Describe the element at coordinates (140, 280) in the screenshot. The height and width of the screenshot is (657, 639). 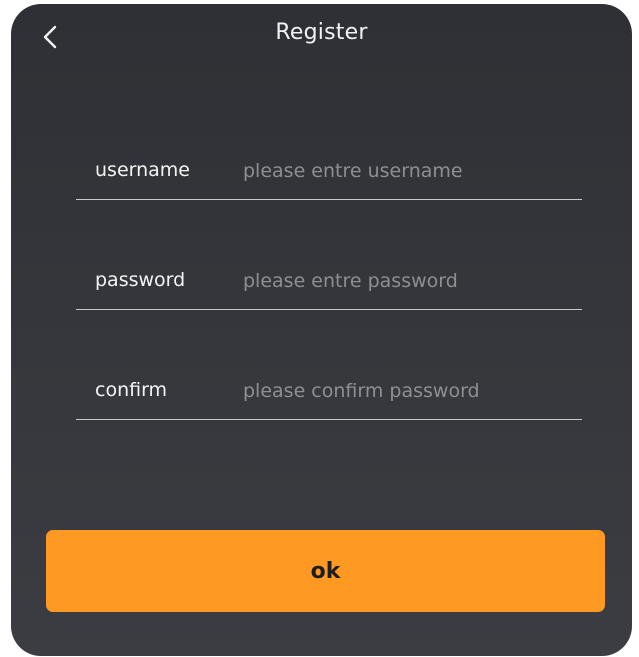
I see `password-label: password` at that location.